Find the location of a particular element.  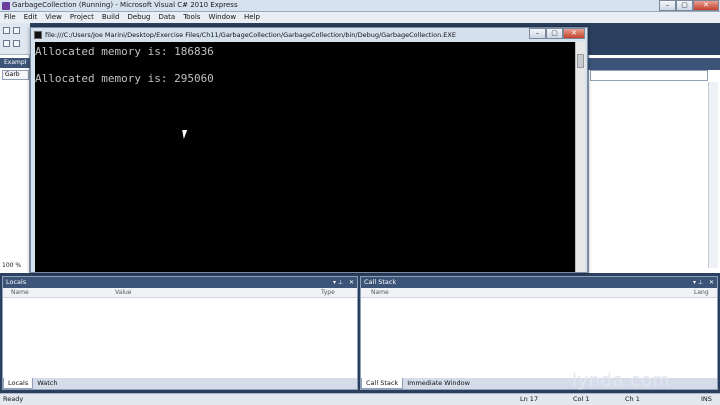

console-window-controls: – ▢ ✕ is located at coordinates (557, 33).